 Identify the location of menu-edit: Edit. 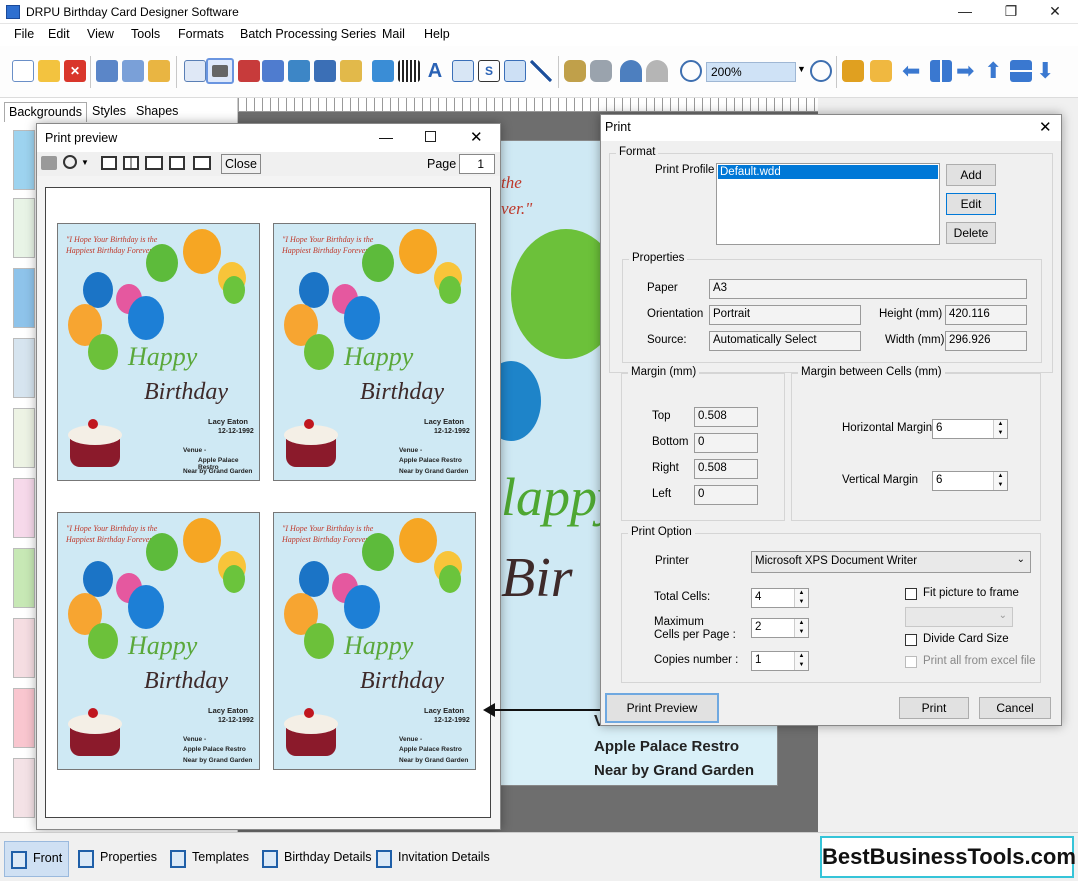
(59, 34).